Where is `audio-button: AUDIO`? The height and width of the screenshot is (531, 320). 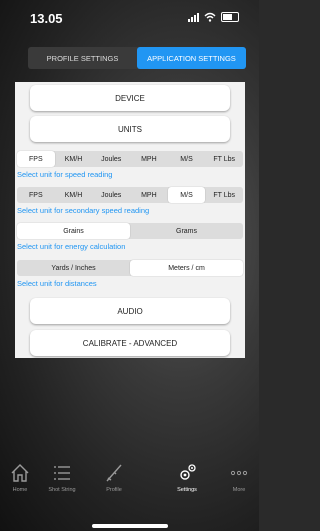 audio-button: AUDIO is located at coordinates (130, 311).